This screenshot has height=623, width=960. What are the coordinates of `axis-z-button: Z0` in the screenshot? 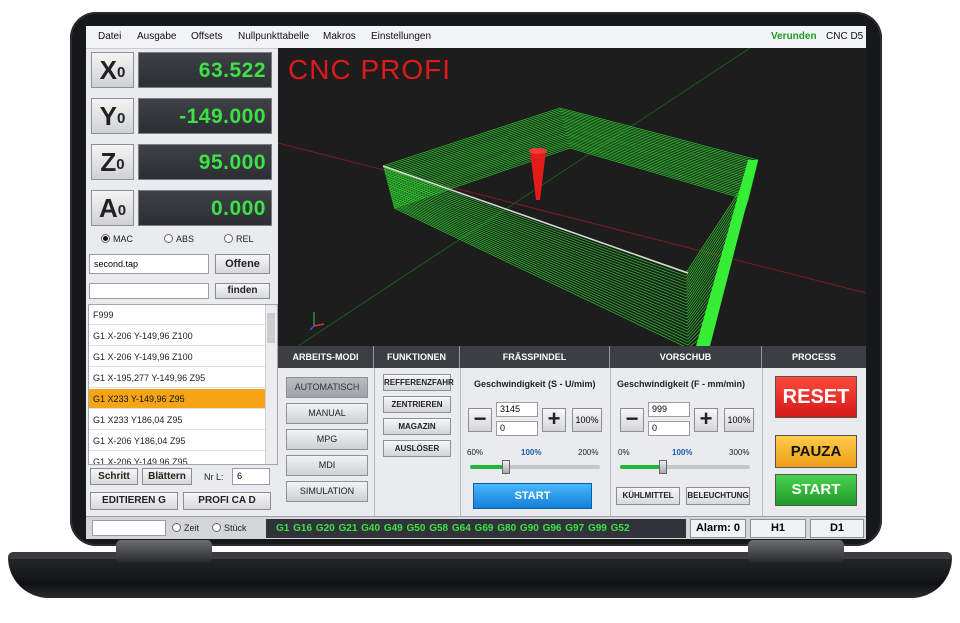 It's located at (112, 162).